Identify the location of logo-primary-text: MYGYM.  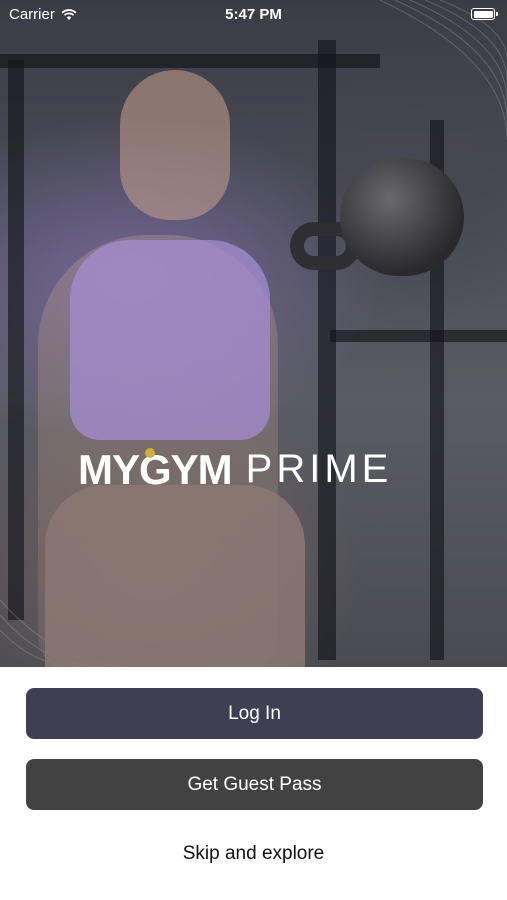
(155, 469).